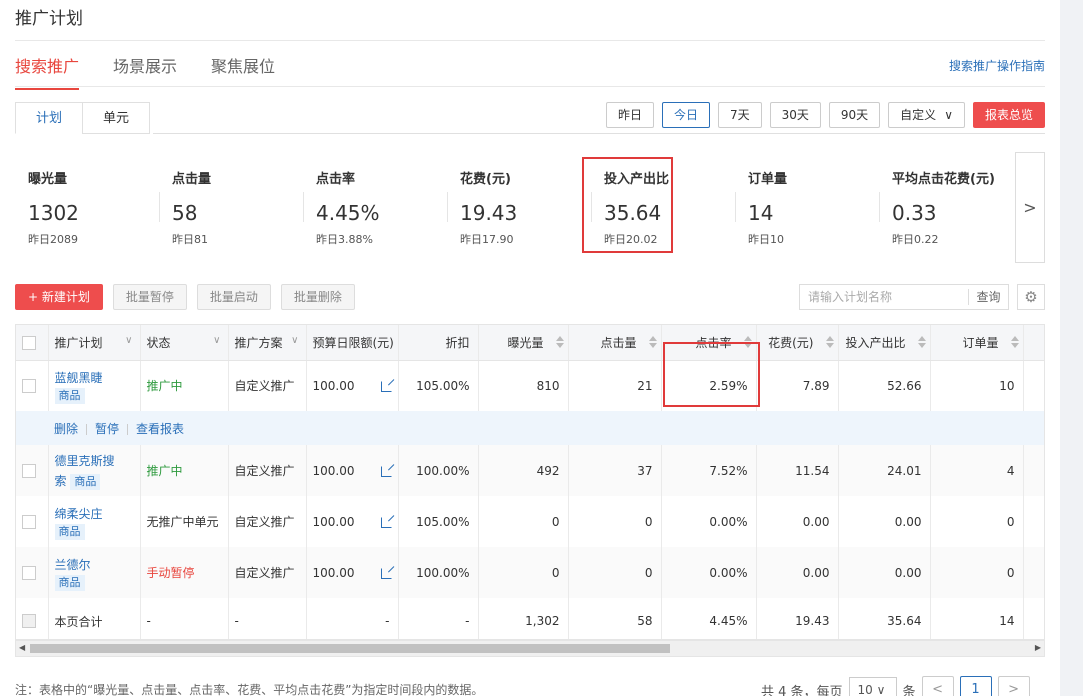  I want to click on page-size-select: 10 ∨, so click(872, 686).